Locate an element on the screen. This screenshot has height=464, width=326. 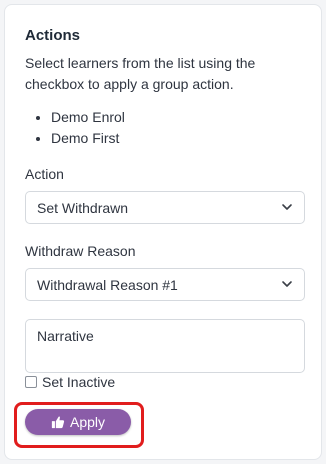
list-item: Demo Enrol is located at coordinates (88, 117).